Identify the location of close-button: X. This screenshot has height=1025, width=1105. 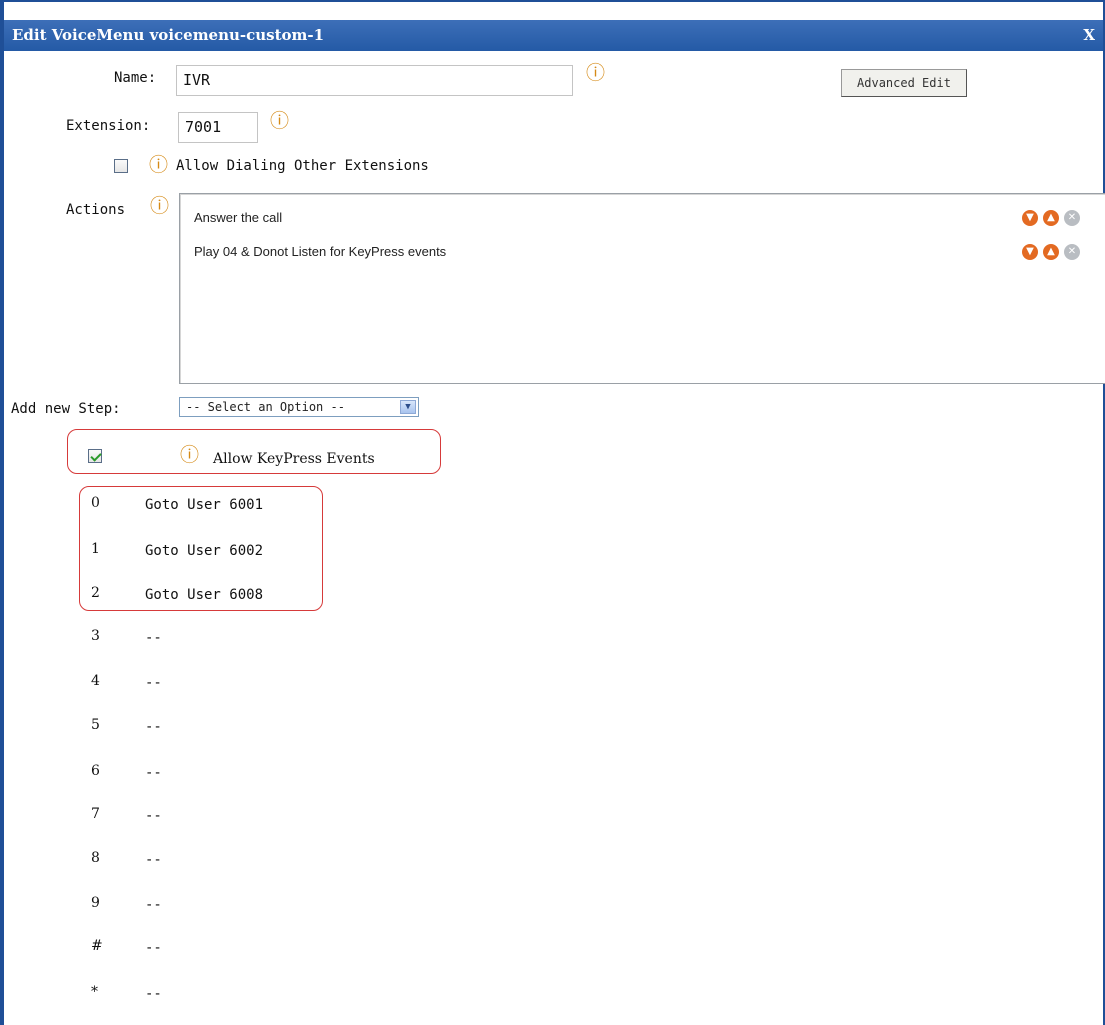
(1089, 35).